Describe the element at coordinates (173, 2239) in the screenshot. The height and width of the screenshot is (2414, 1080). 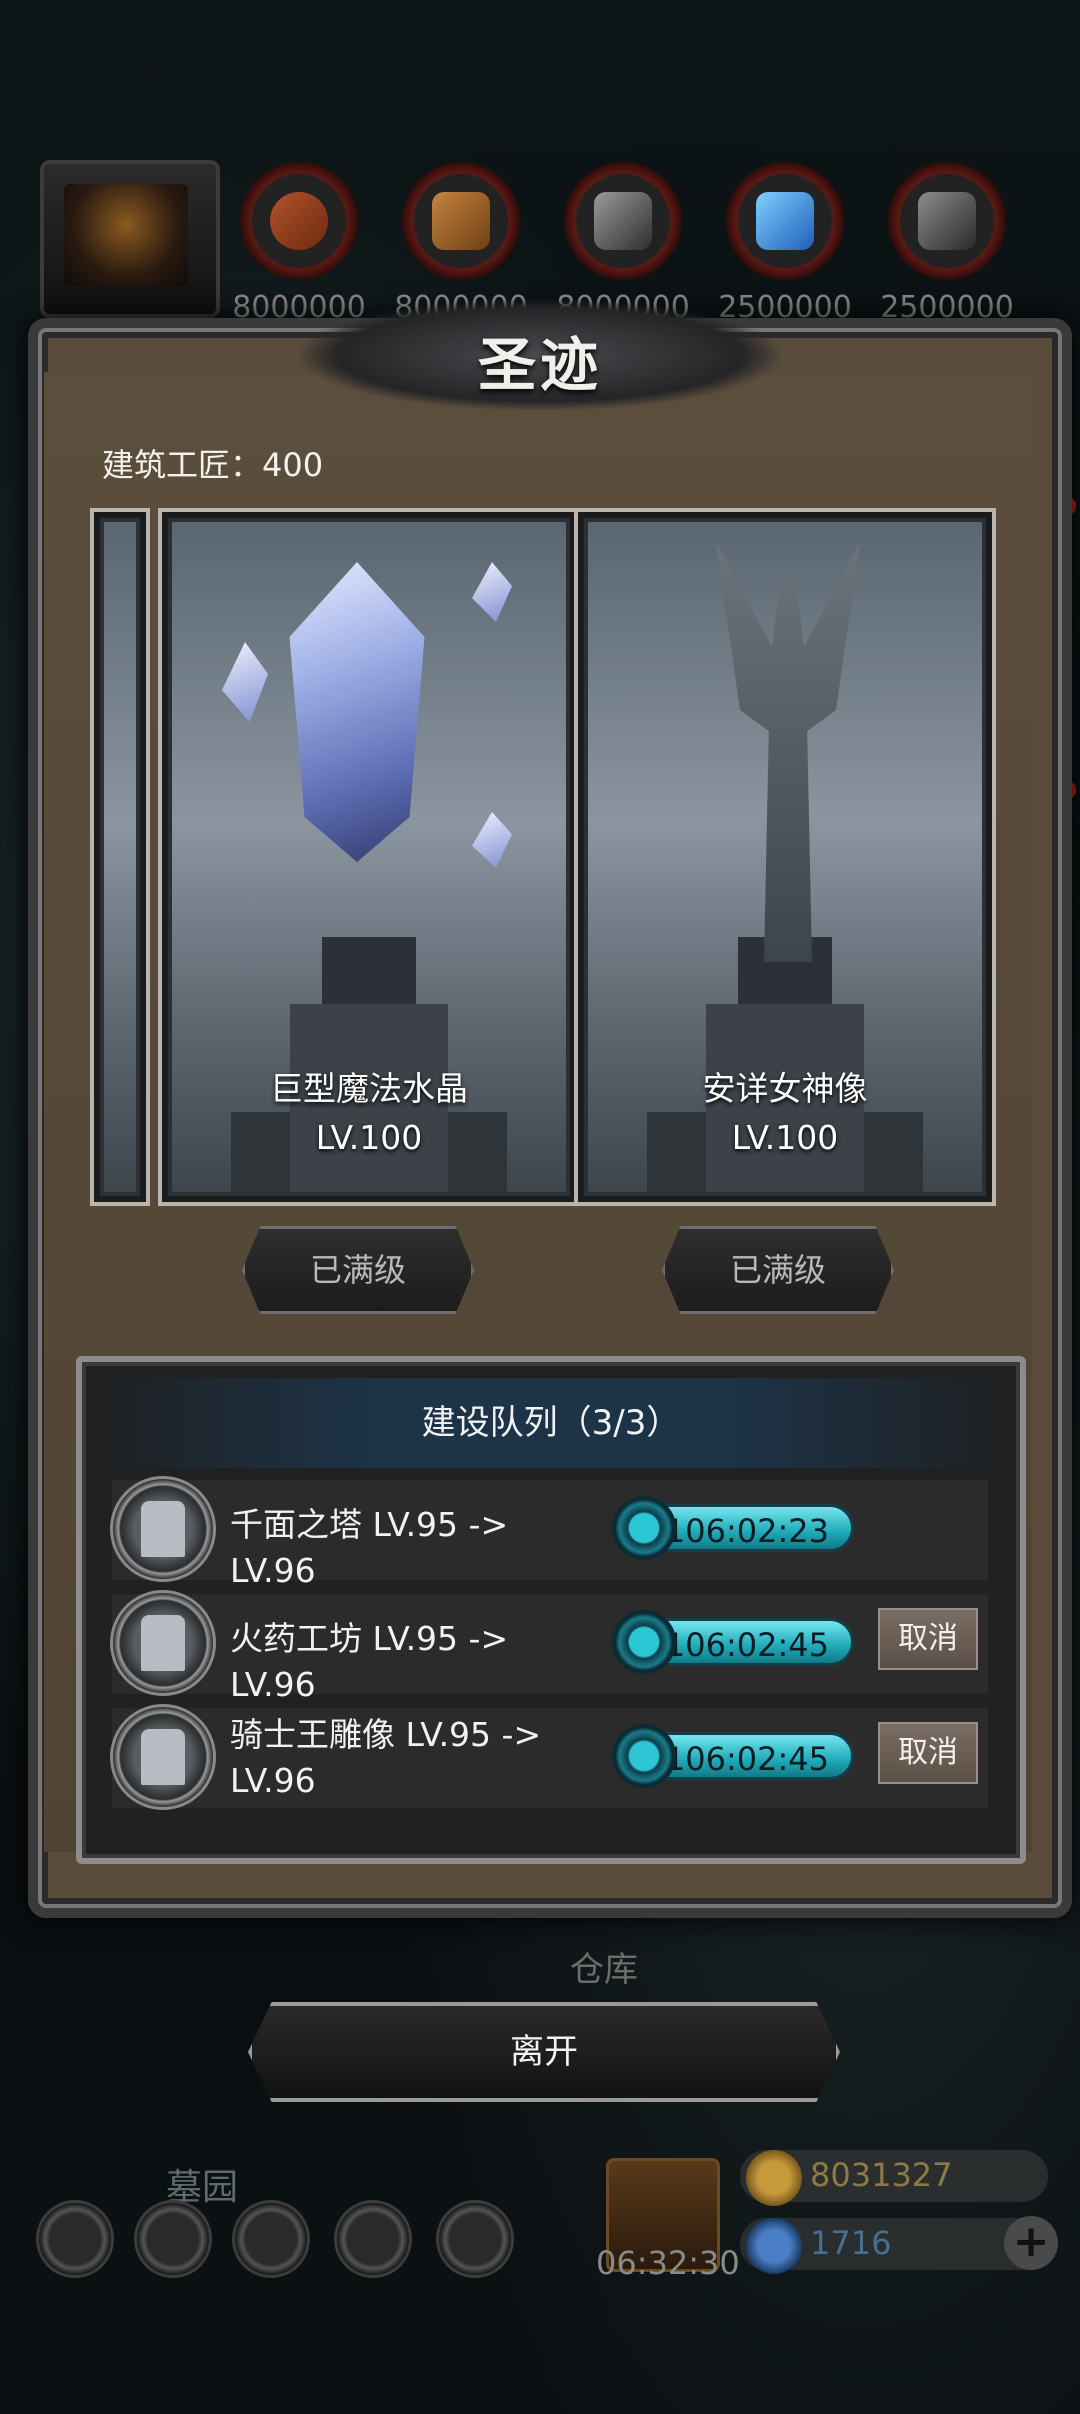
I see `achievement-icon` at that location.